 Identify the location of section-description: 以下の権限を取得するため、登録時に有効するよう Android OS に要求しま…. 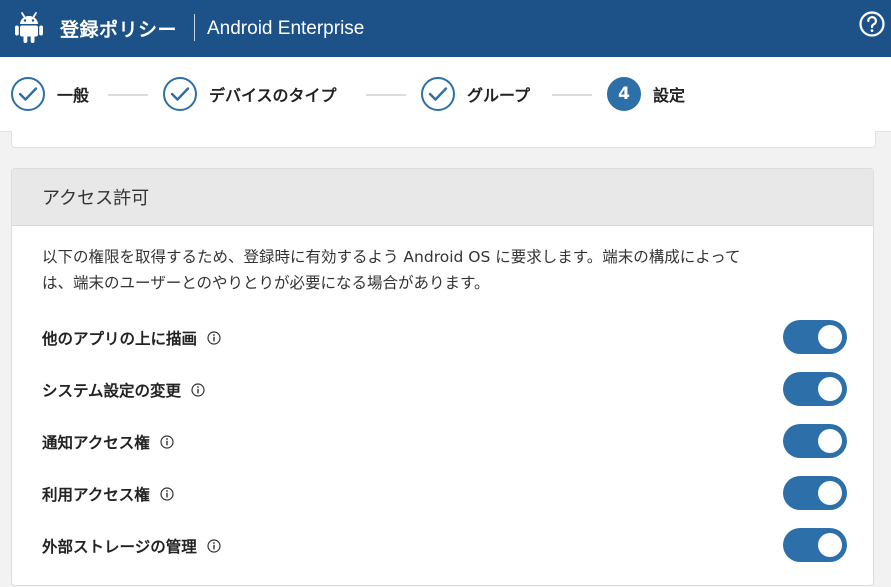
(442, 270).